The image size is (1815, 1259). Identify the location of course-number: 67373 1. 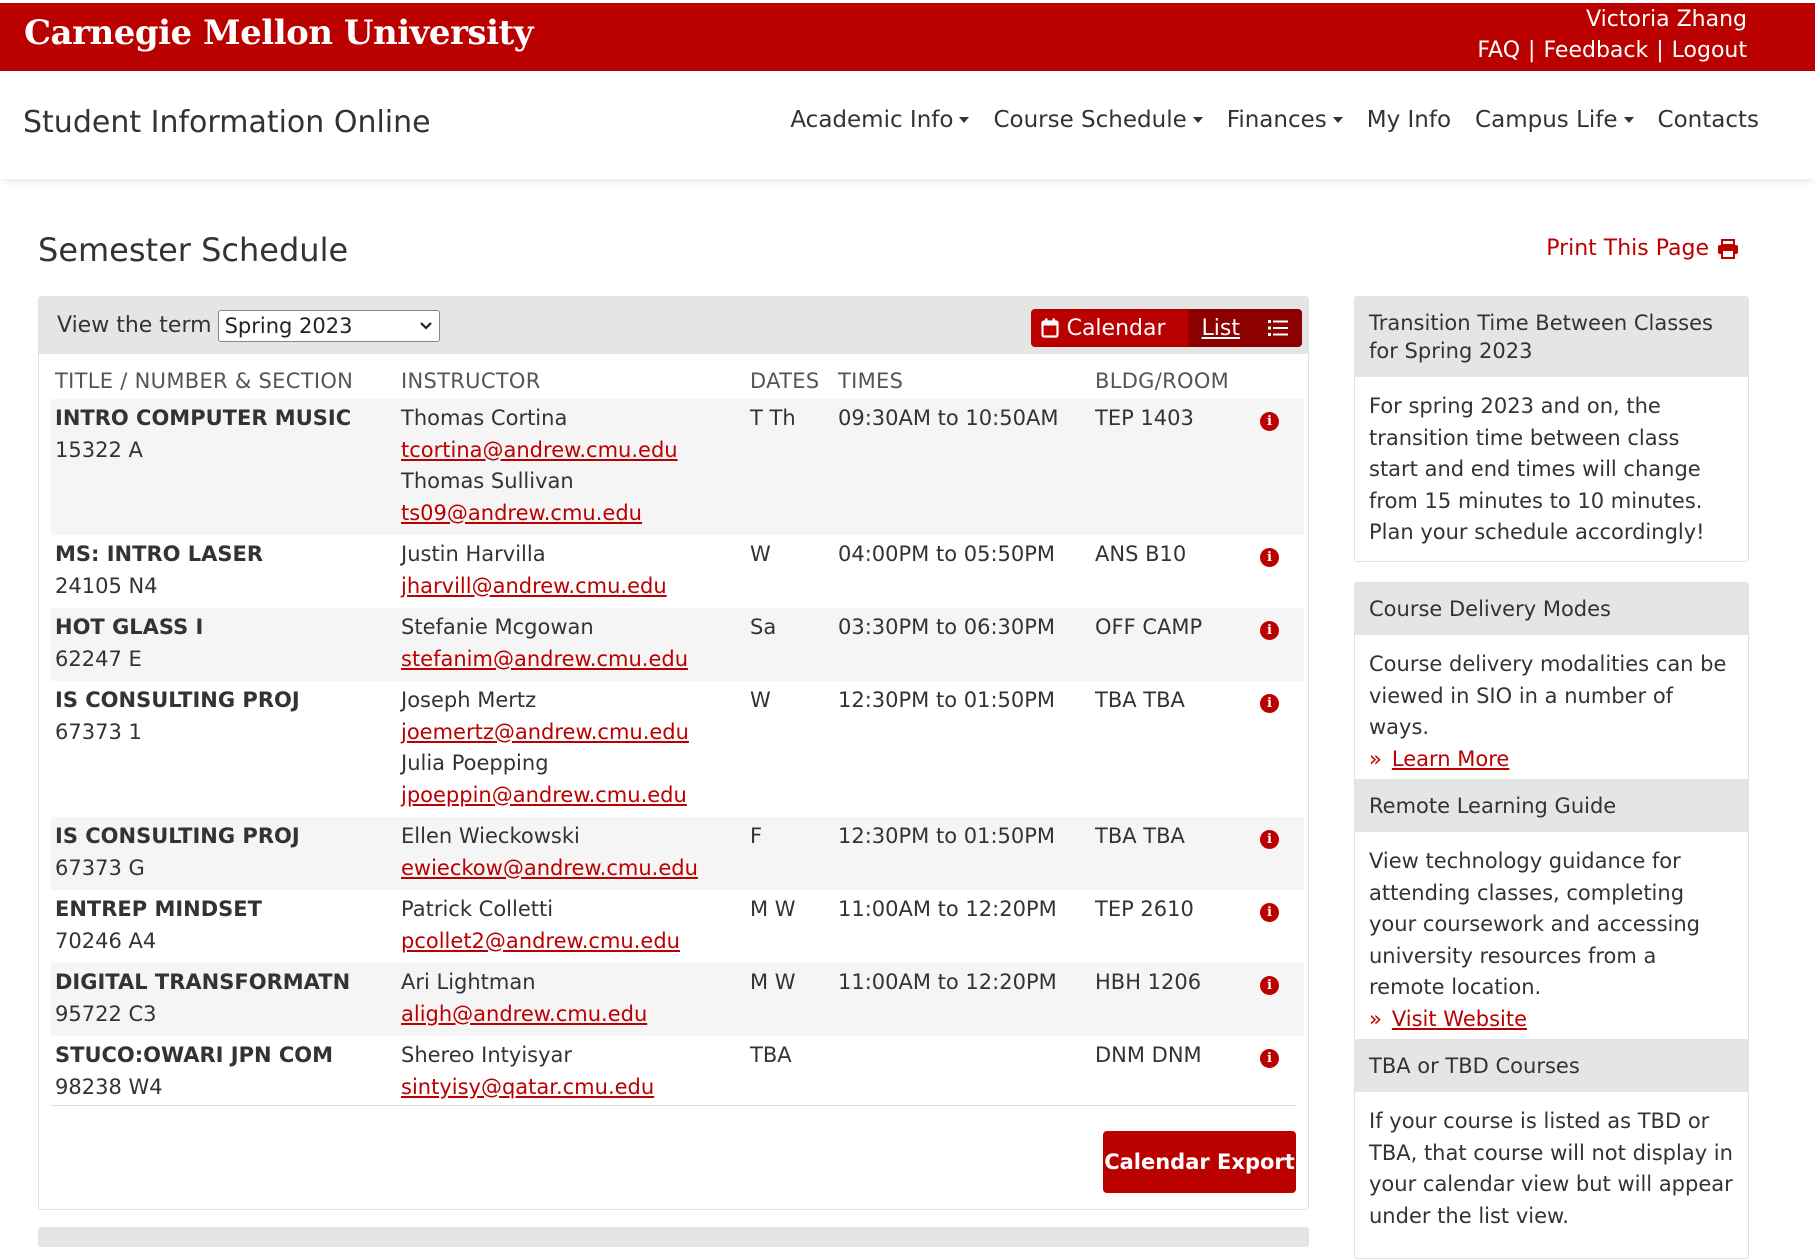
(98, 731).